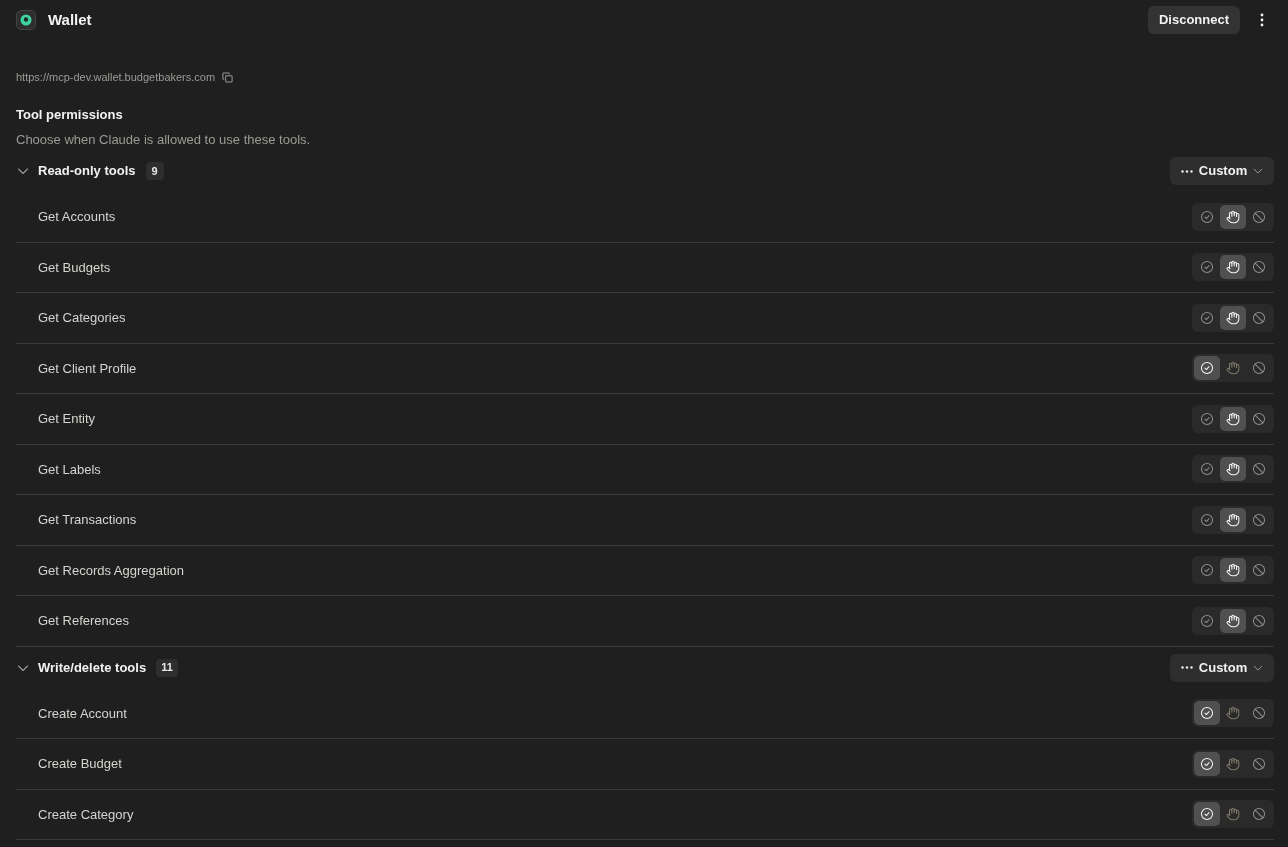 This screenshot has width=1288, height=847. I want to click on kebab-menu-icon, so click(1262, 20).